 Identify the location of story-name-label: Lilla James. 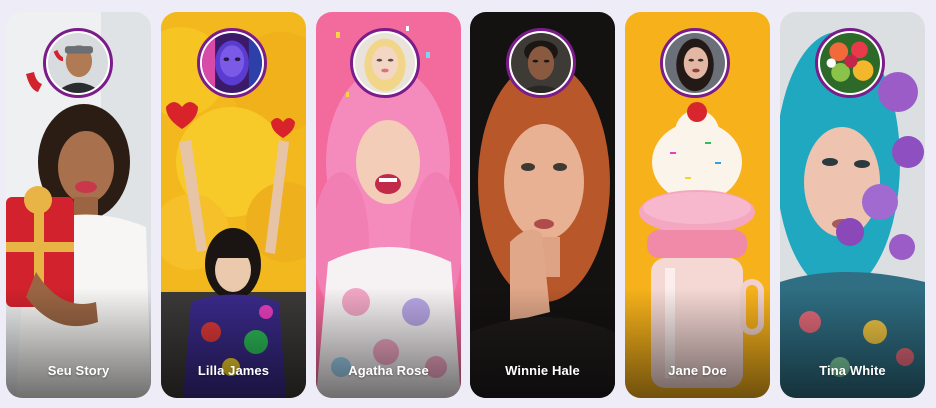
(233, 370).